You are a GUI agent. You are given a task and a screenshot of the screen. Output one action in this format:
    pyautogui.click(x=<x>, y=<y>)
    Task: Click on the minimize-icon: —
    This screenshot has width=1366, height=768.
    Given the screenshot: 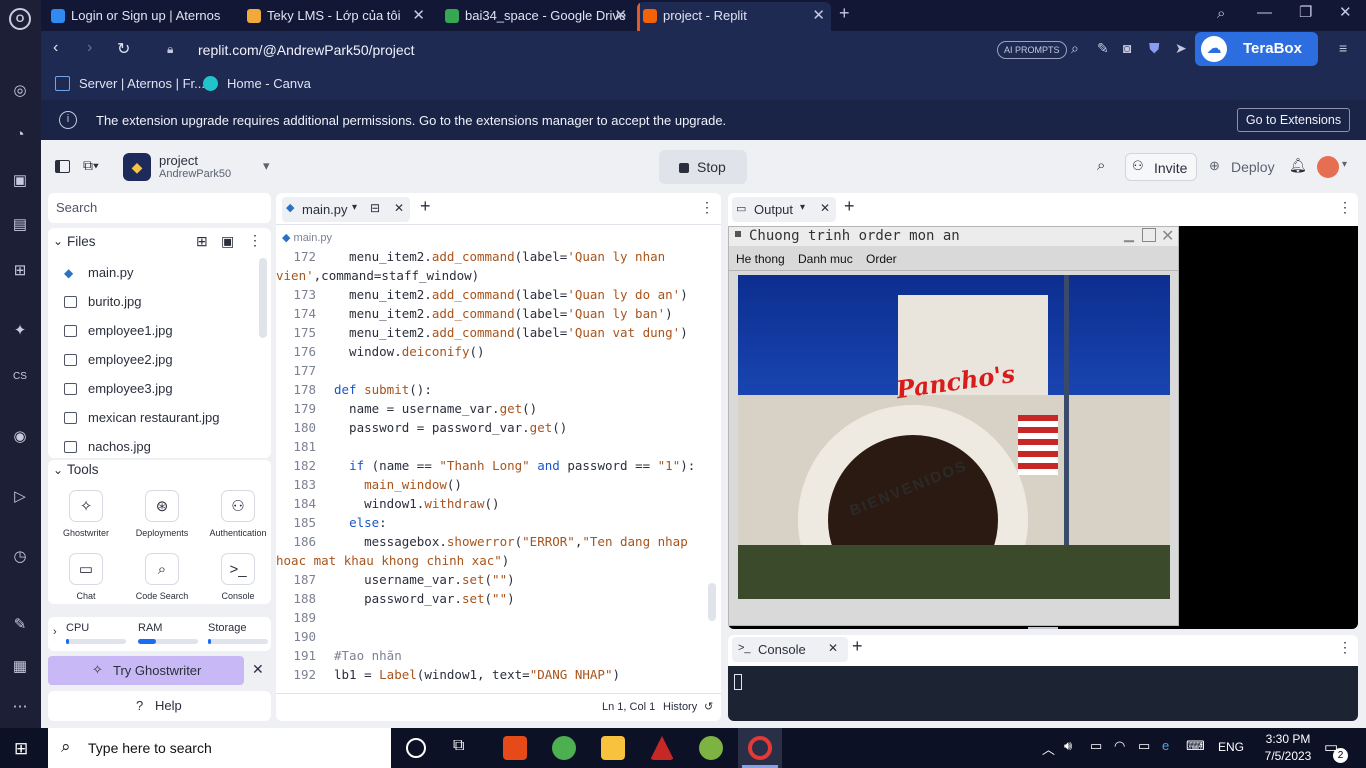 What is the action you would take?
    pyautogui.click(x=1264, y=12)
    